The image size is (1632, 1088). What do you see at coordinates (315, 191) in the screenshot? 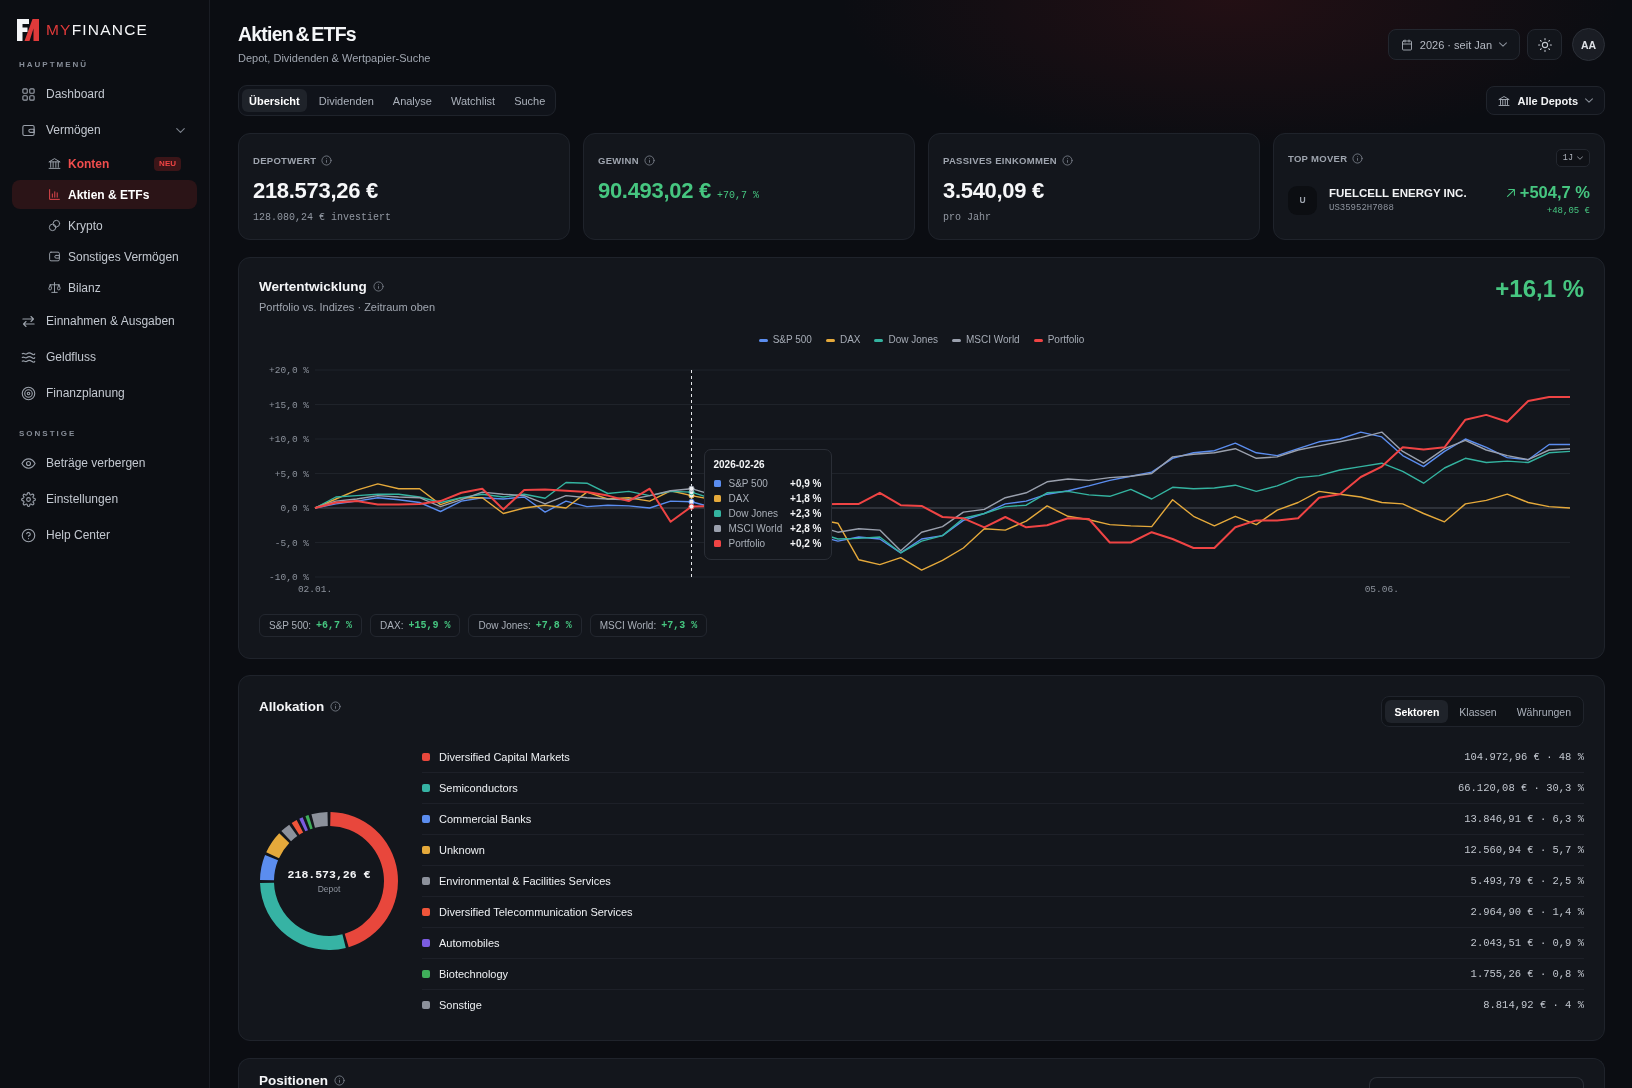
I see `kpi-value: 218.573,26 €` at bounding box center [315, 191].